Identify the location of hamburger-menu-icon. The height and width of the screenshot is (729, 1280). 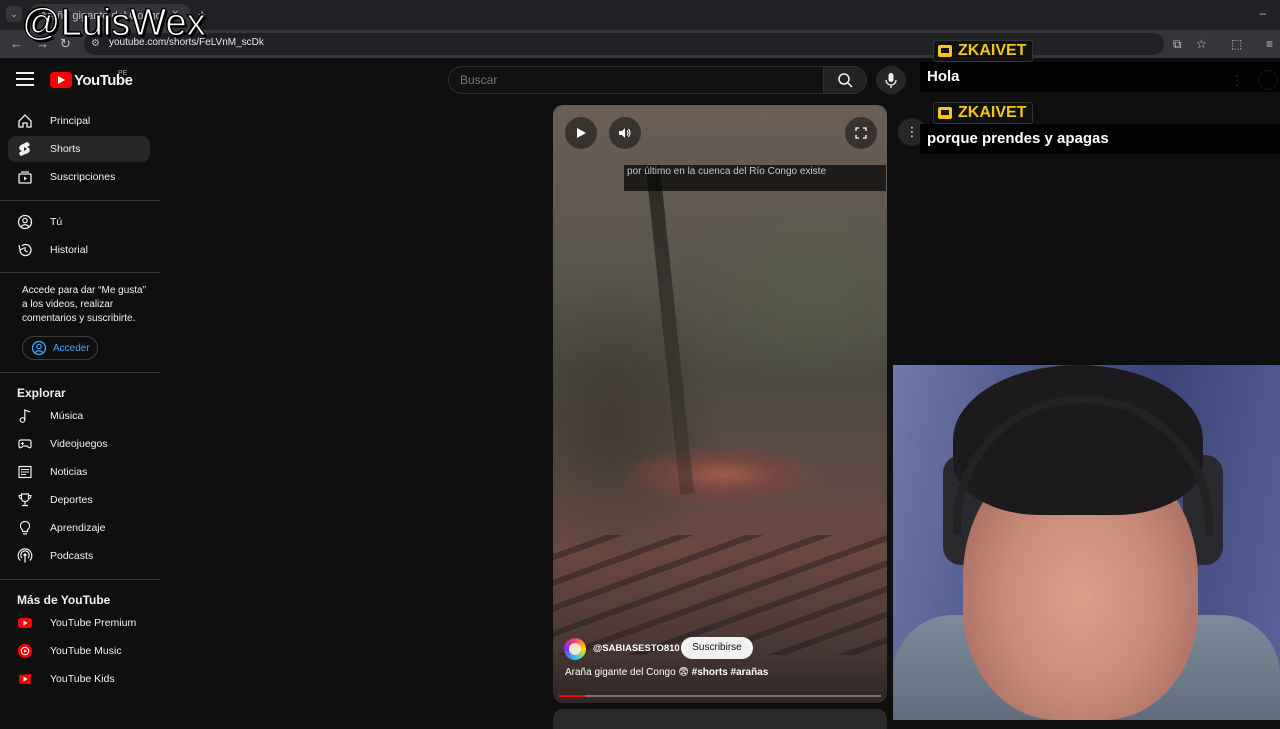
(25, 79).